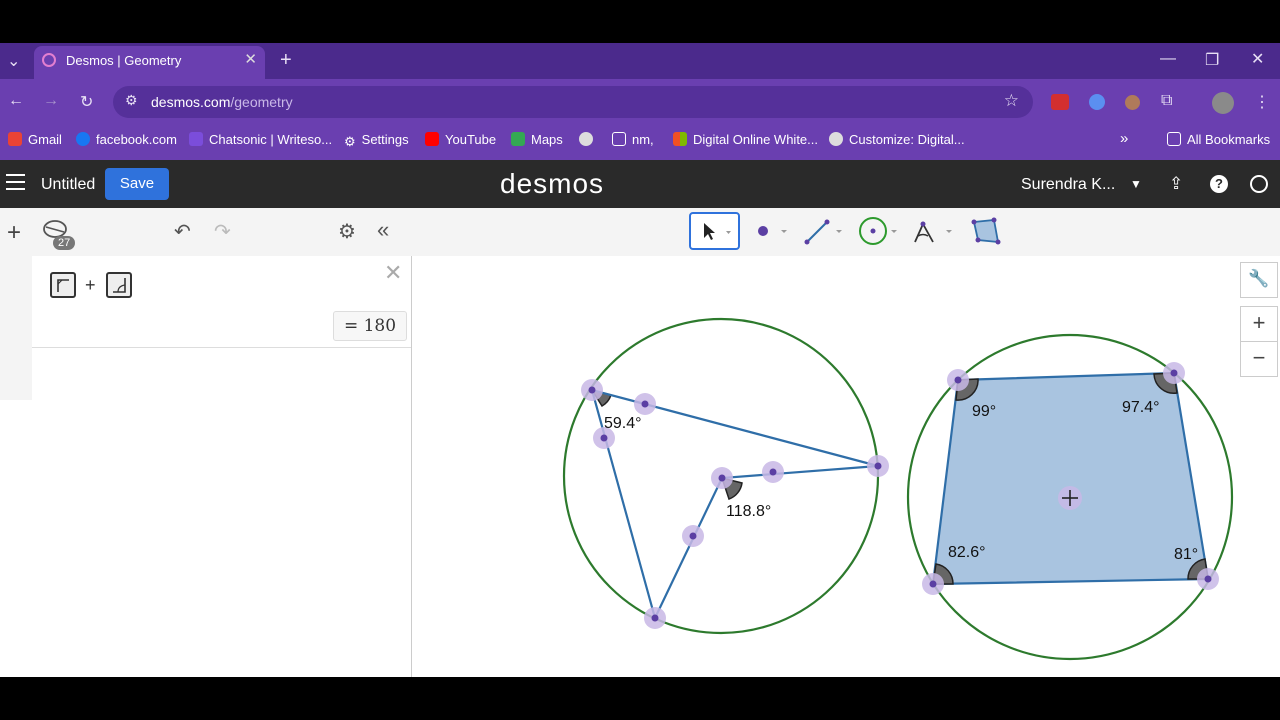 This screenshot has height=720, width=1280. Describe the element at coordinates (1212, 60) in the screenshot. I see `restore-icon: ❐` at that location.